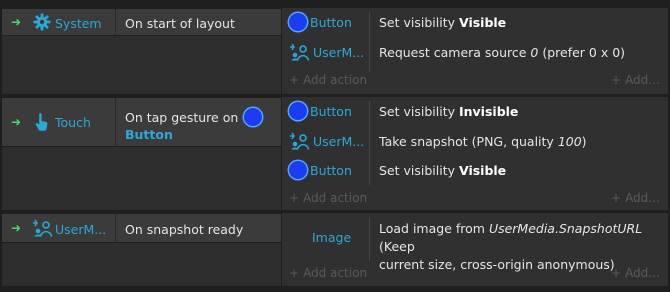 The width and height of the screenshot is (670, 292). I want to click on action-text-plain: Load image from, so click(434, 228).